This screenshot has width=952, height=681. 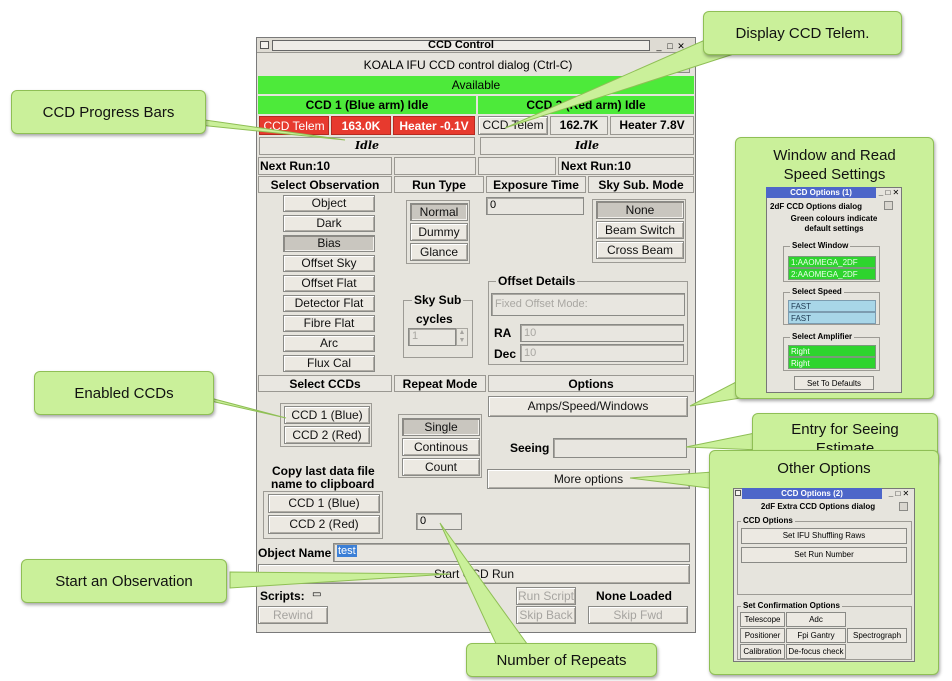 I want to click on ccd-options-1-title: CCD Options (1), so click(x=821, y=192).